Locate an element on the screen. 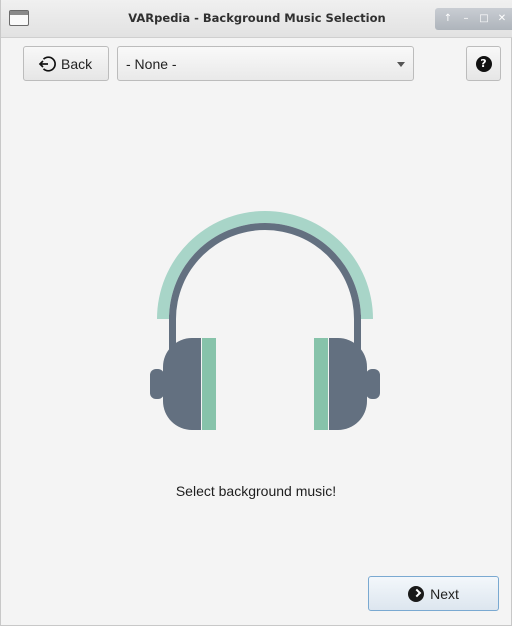 This screenshot has height=626, width=512. music-select-dropdown: - None - is located at coordinates (265, 63).